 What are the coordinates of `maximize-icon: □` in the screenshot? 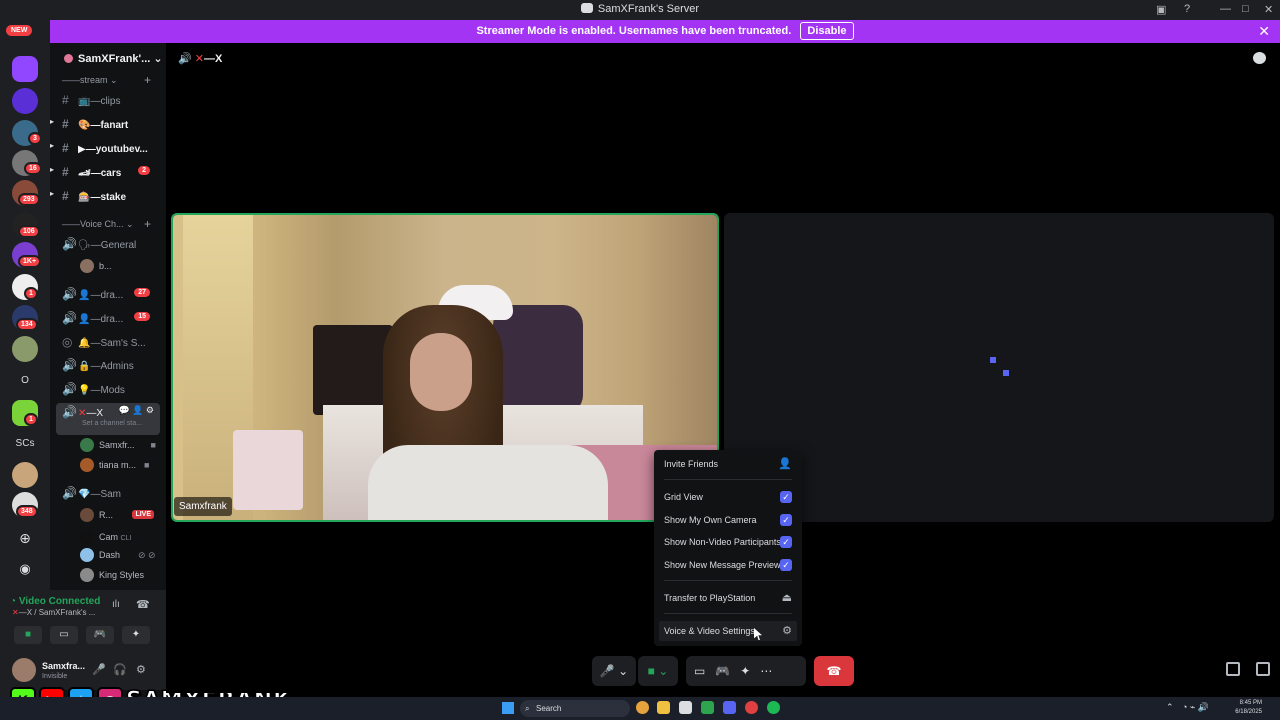 It's located at (1245, 9).